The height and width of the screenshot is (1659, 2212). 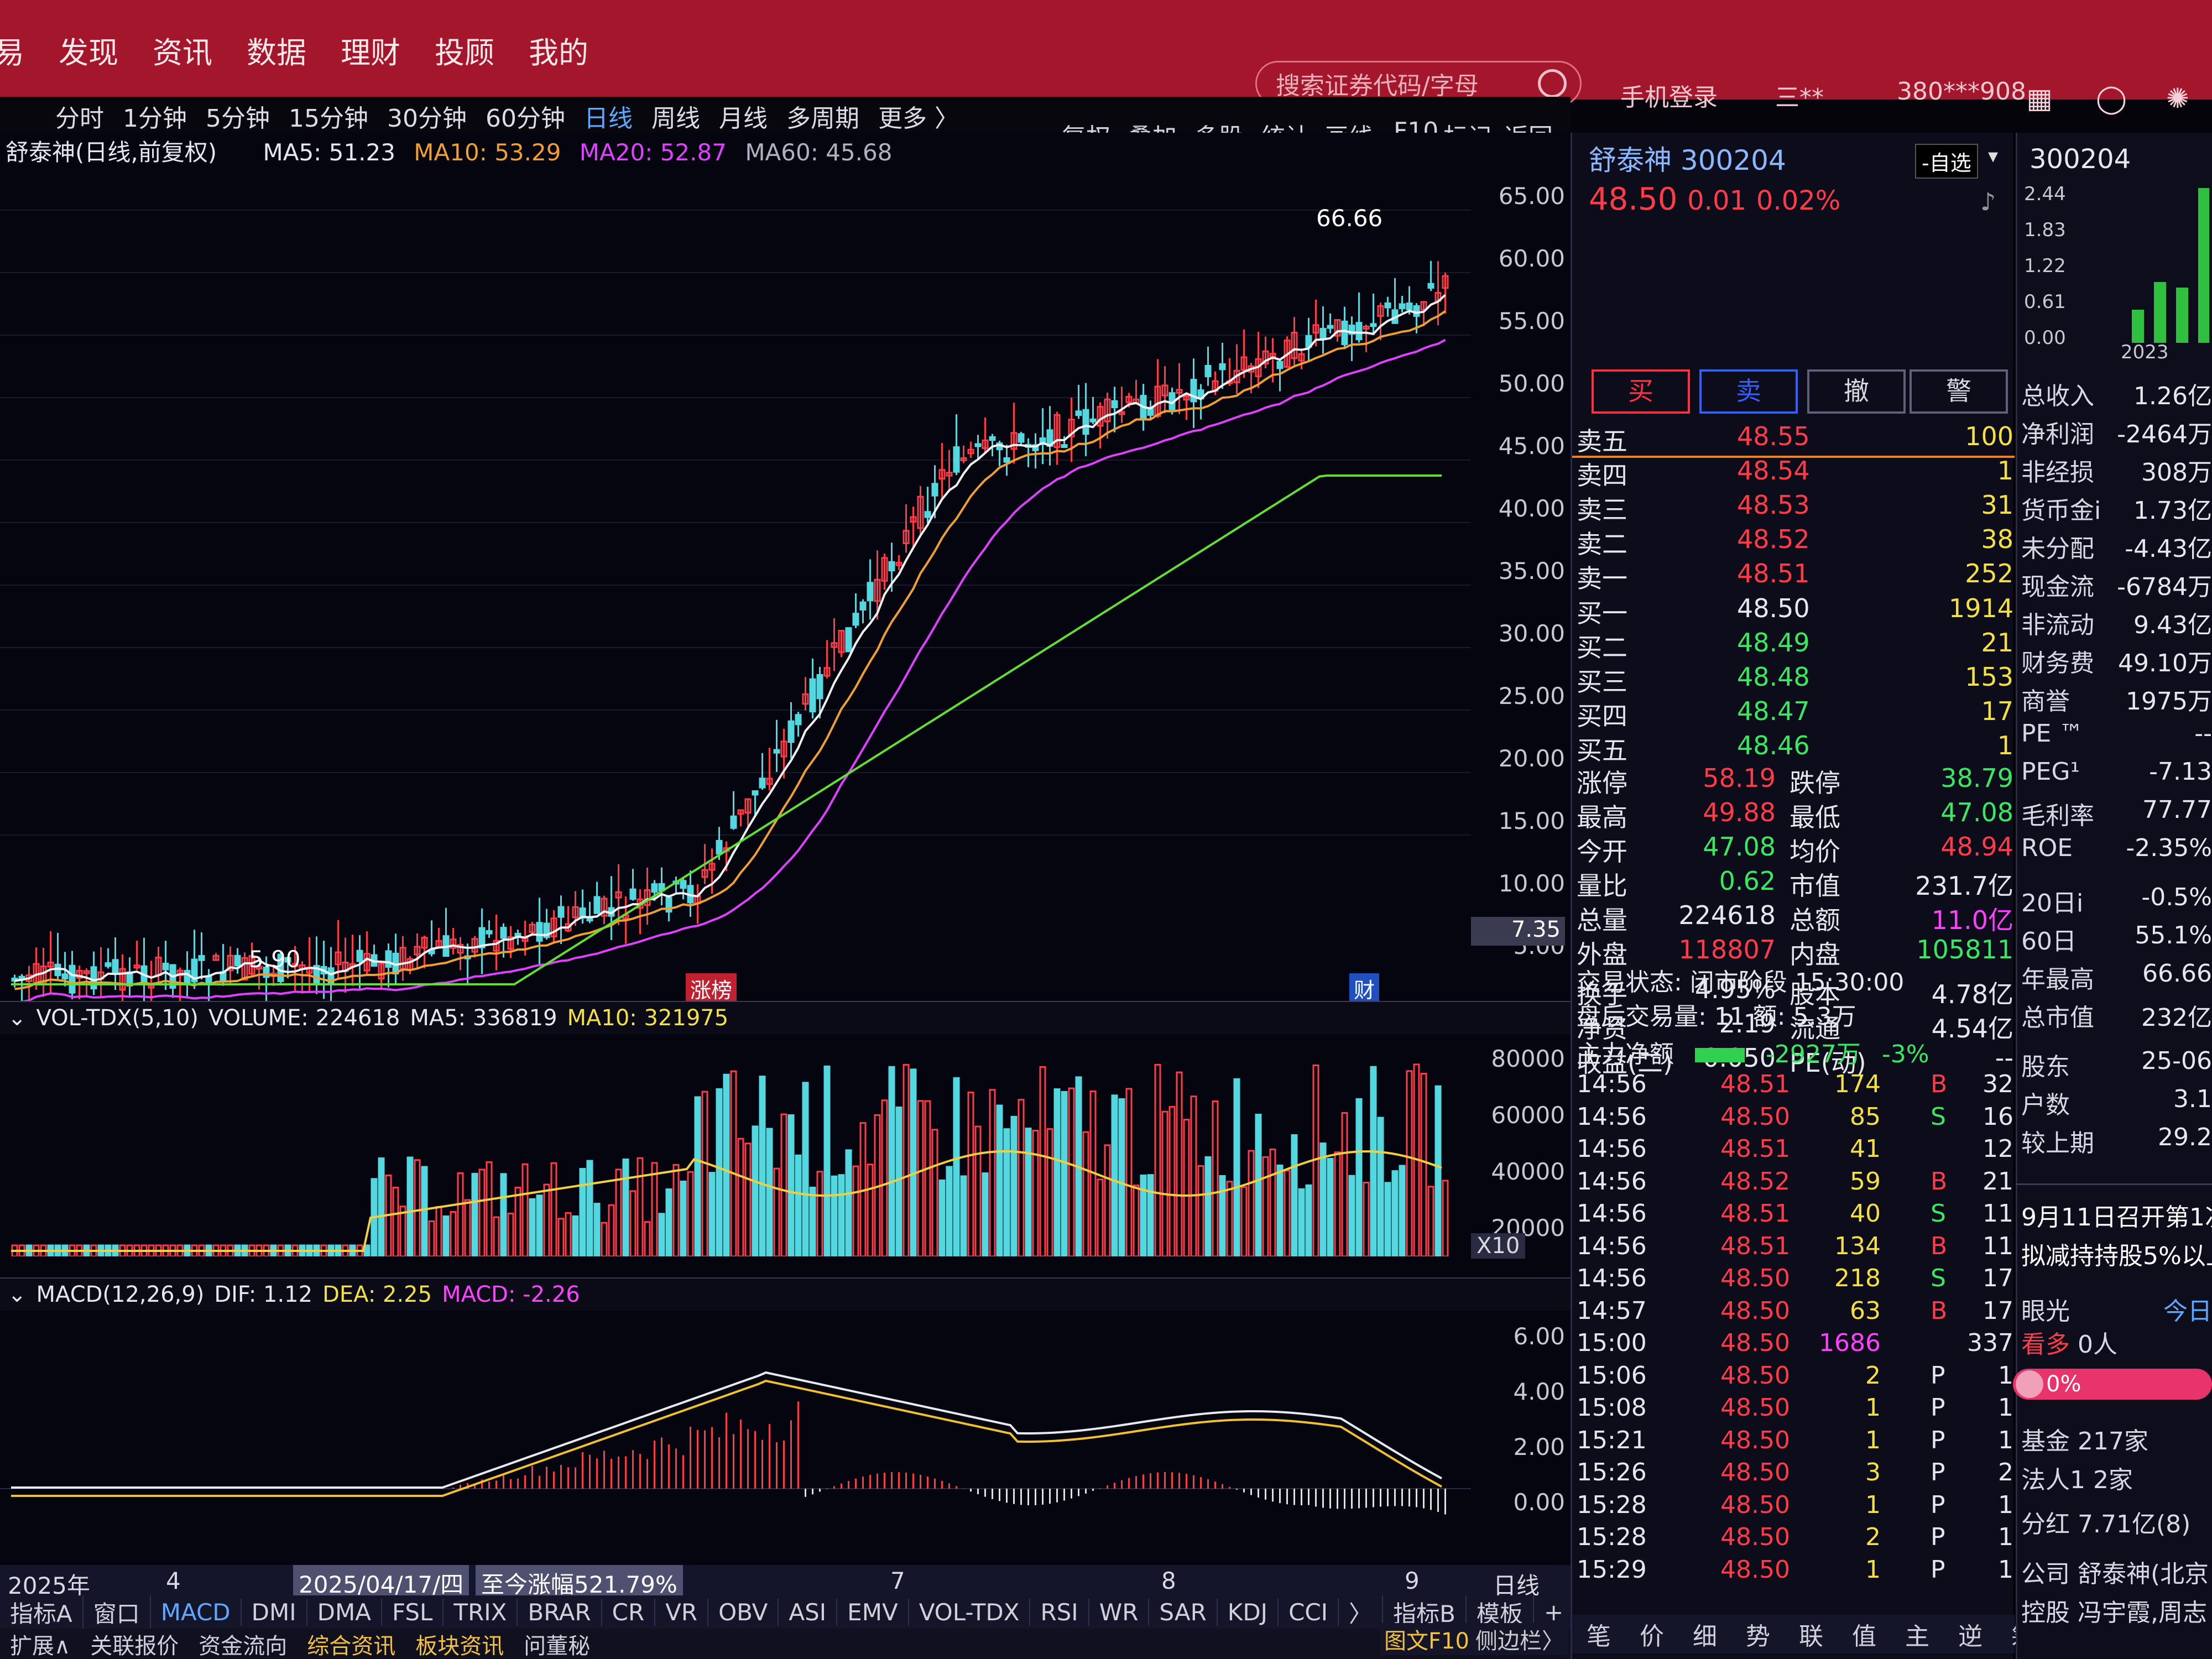 I want to click on indicator-tab: RSI, so click(x=1060, y=1612).